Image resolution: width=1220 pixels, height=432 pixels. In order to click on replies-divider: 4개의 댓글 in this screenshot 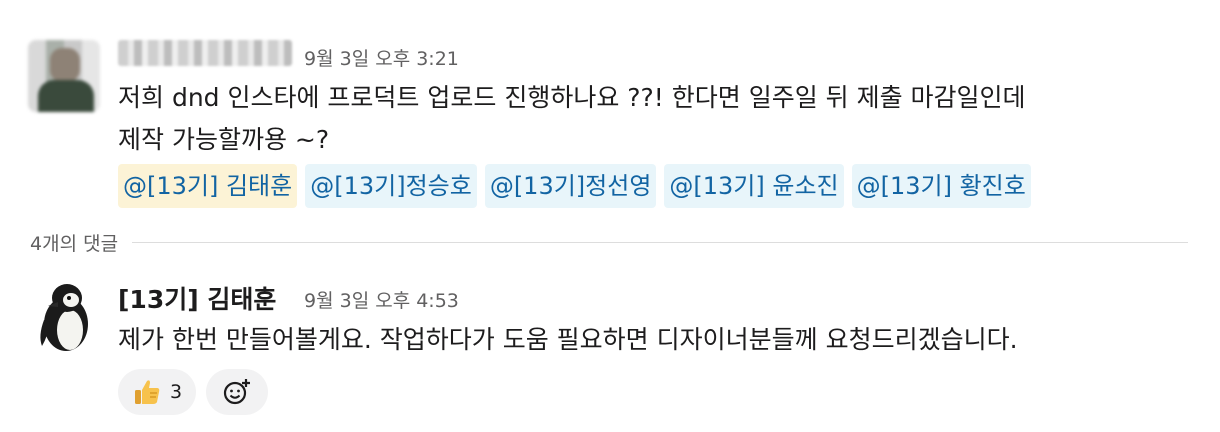, I will do `click(609, 242)`.